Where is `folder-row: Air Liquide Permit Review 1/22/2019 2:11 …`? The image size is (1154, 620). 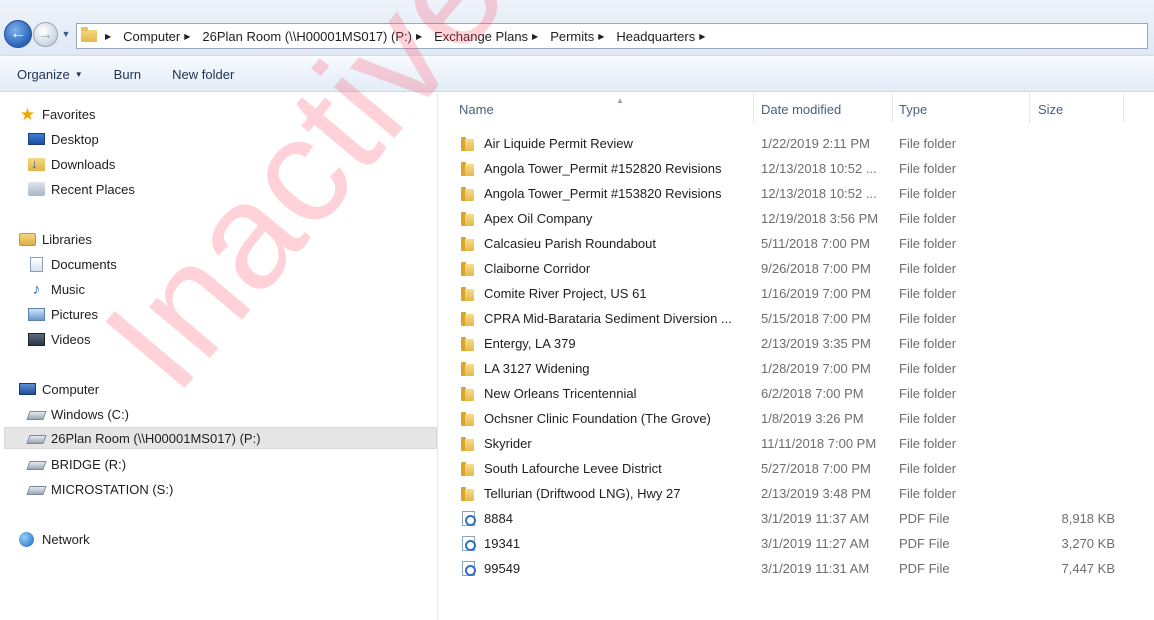
folder-row: Air Liquide Permit Review 1/22/2019 2:11 … is located at coordinates (796, 143).